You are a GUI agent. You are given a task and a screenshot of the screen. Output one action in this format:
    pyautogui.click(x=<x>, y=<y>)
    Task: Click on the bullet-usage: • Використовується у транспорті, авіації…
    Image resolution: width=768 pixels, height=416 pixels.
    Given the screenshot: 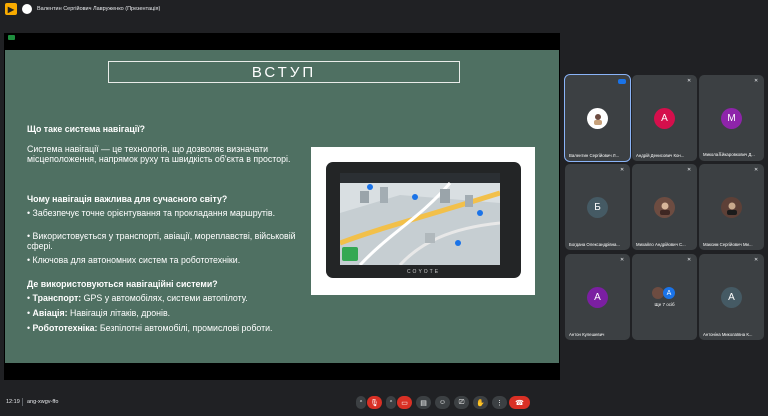 What is the action you would take?
    pyautogui.click(x=161, y=241)
    